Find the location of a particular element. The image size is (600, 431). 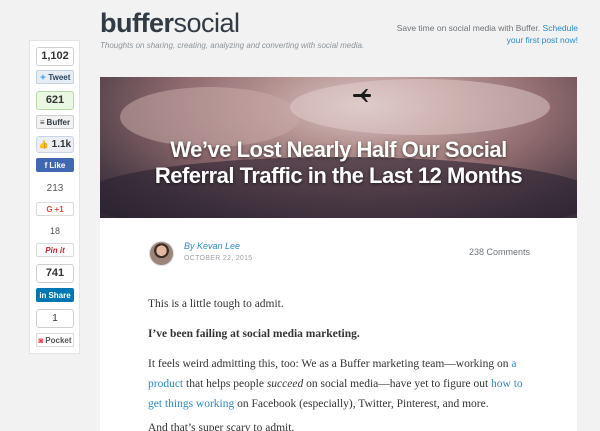

comments-link: 238 Comments is located at coordinates (499, 252).